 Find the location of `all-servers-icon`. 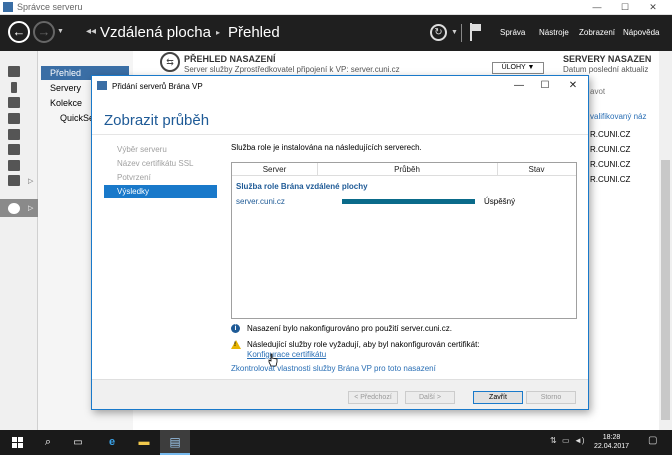

all-servers-icon is located at coordinates (14, 102).